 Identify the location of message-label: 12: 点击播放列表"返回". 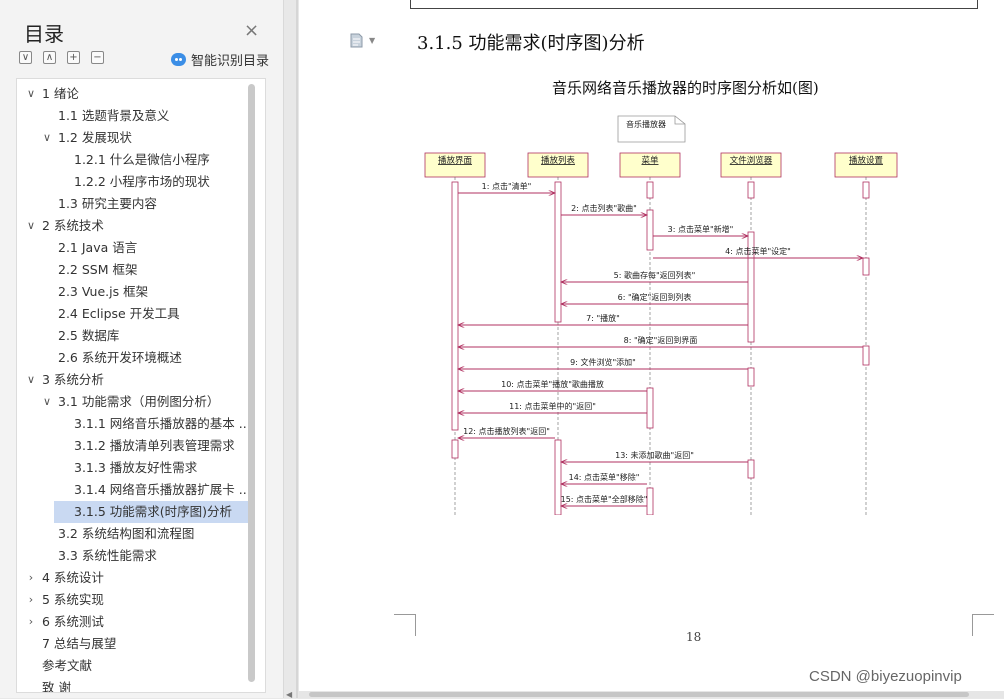
(506, 431).